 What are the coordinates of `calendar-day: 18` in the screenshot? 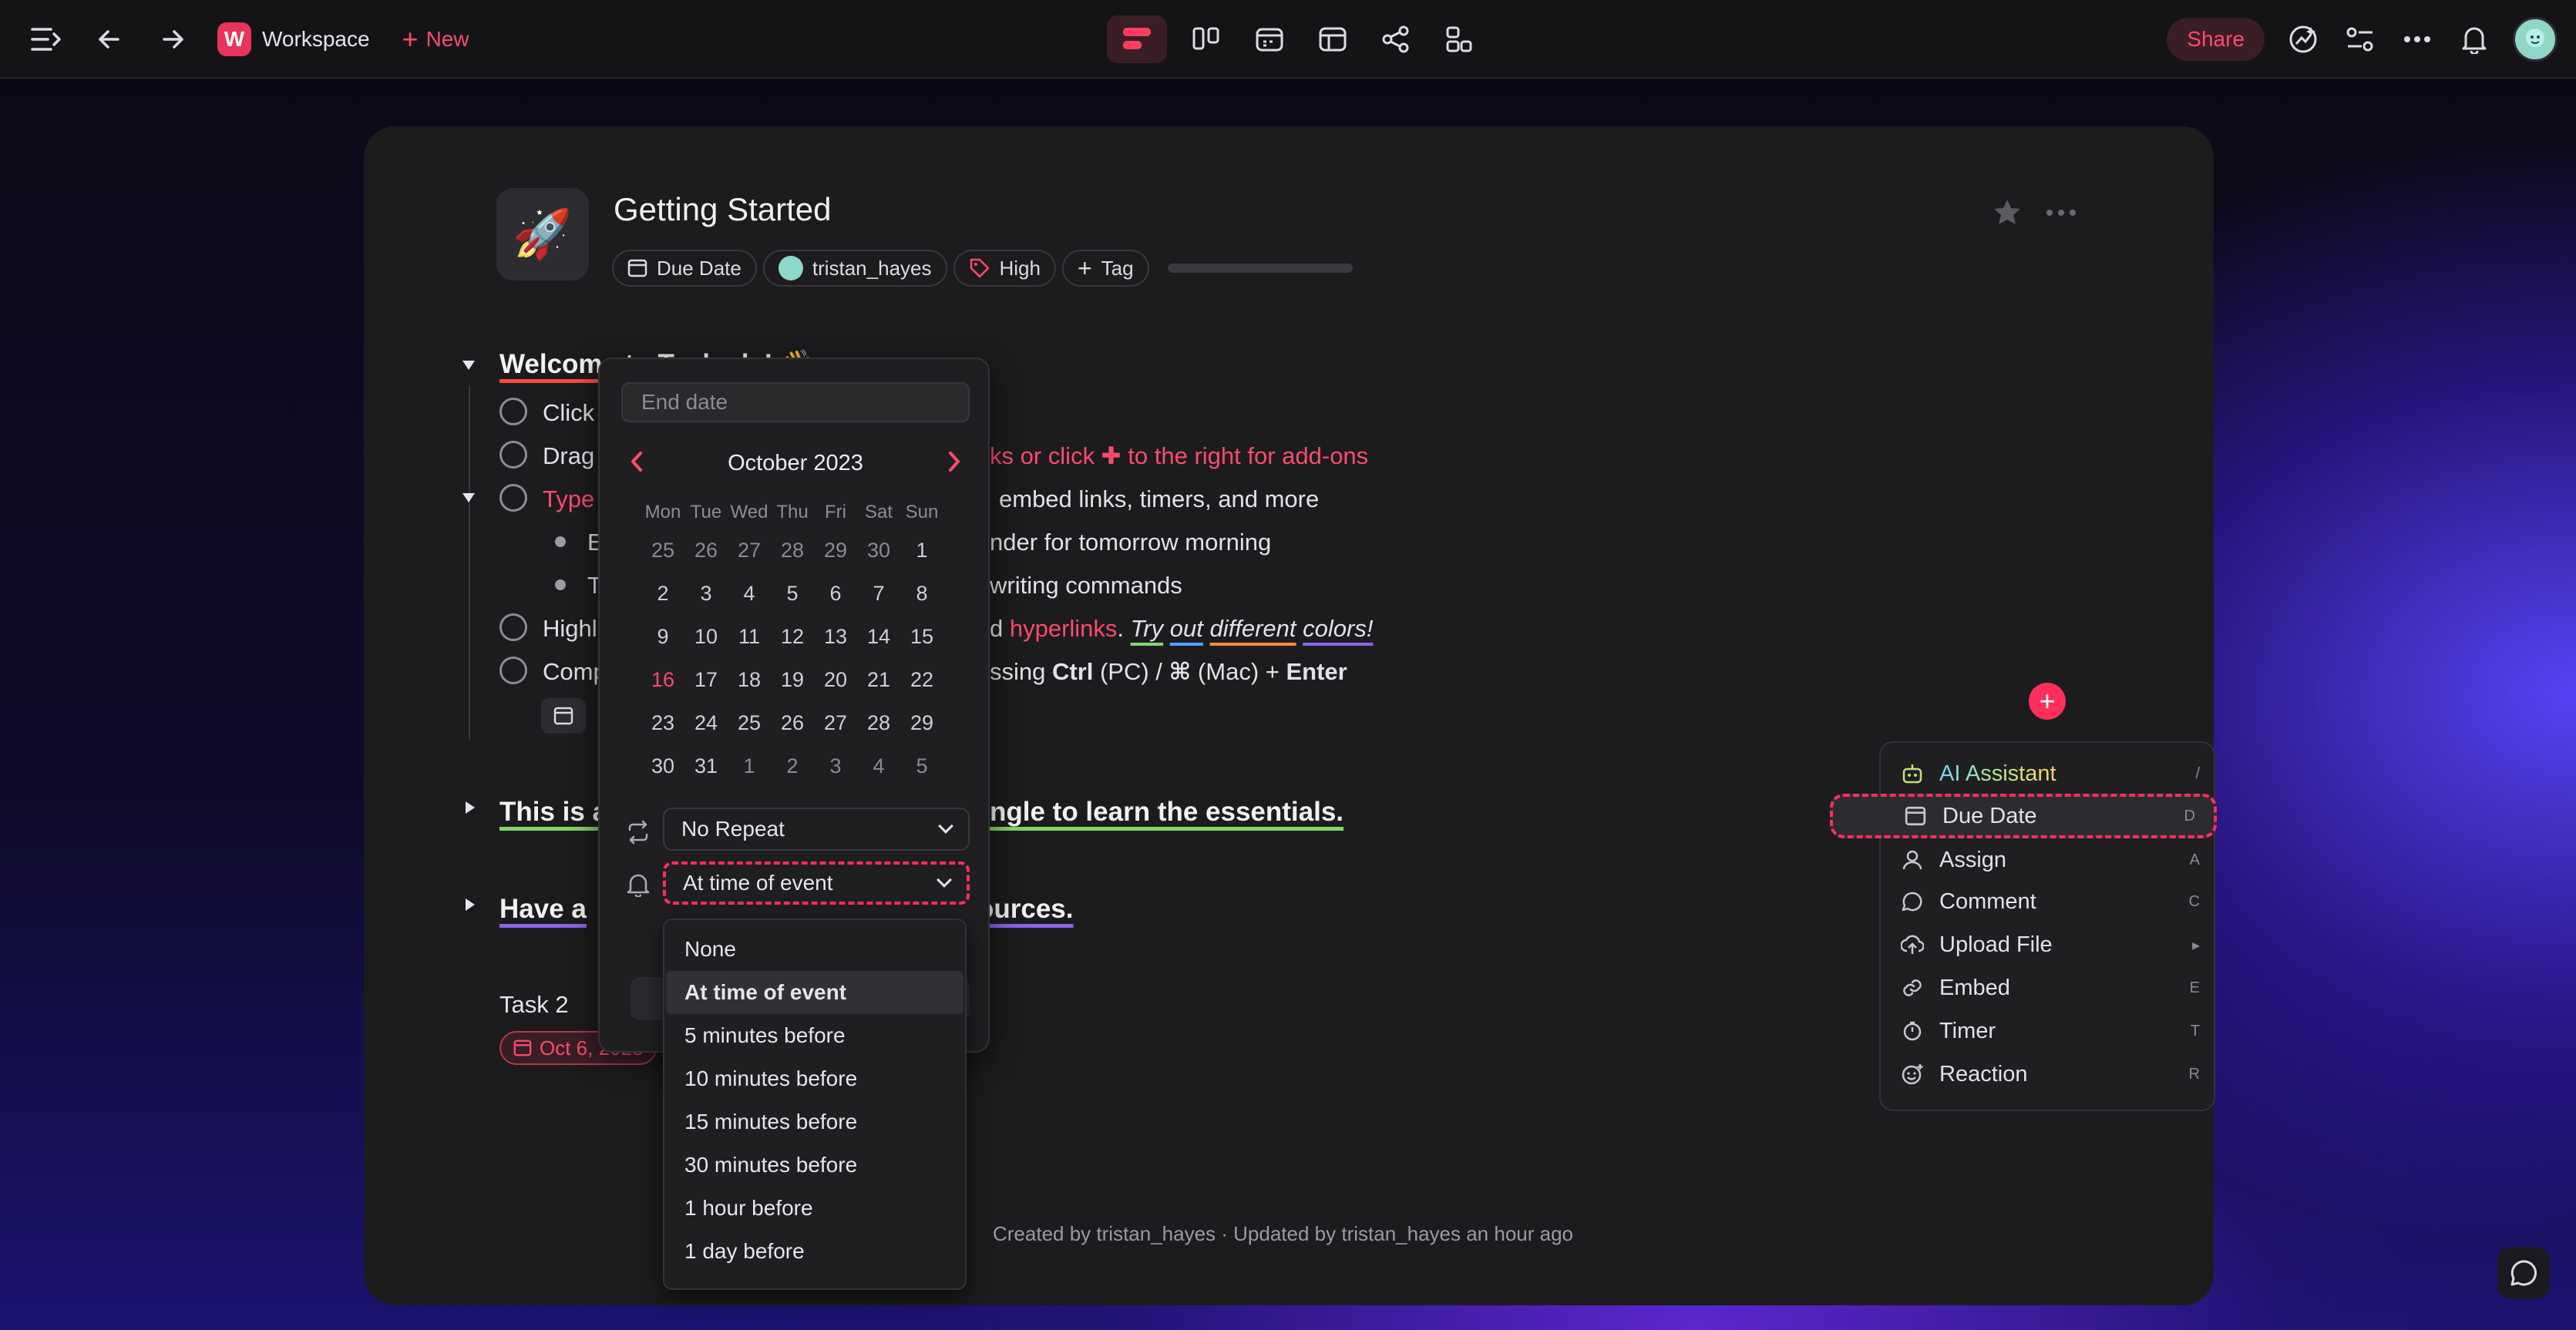 It's located at (749, 679).